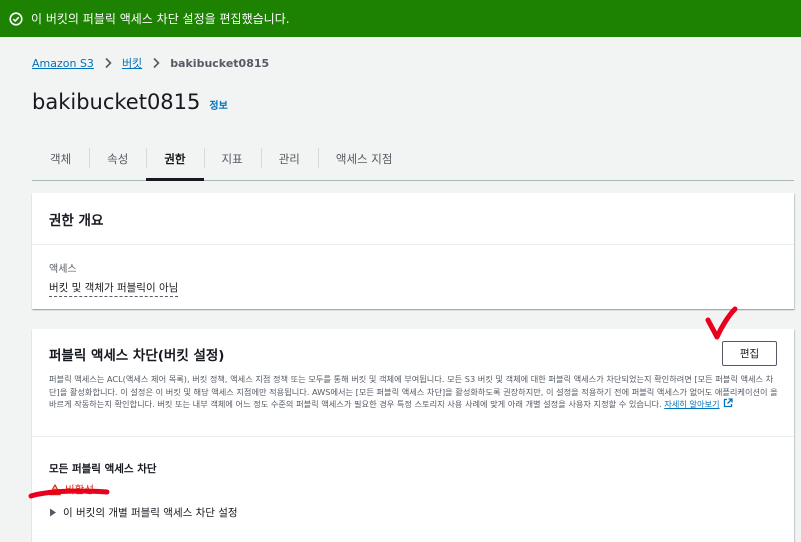 This screenshot has width=801, height=542. What do you see at coordinates (160, 19) in the screenshot?
I see `flash-message: 이 버킷의 퍼블릭 액세스 차단 설정을 편집했습니다.` at bounding box center [160, 19].